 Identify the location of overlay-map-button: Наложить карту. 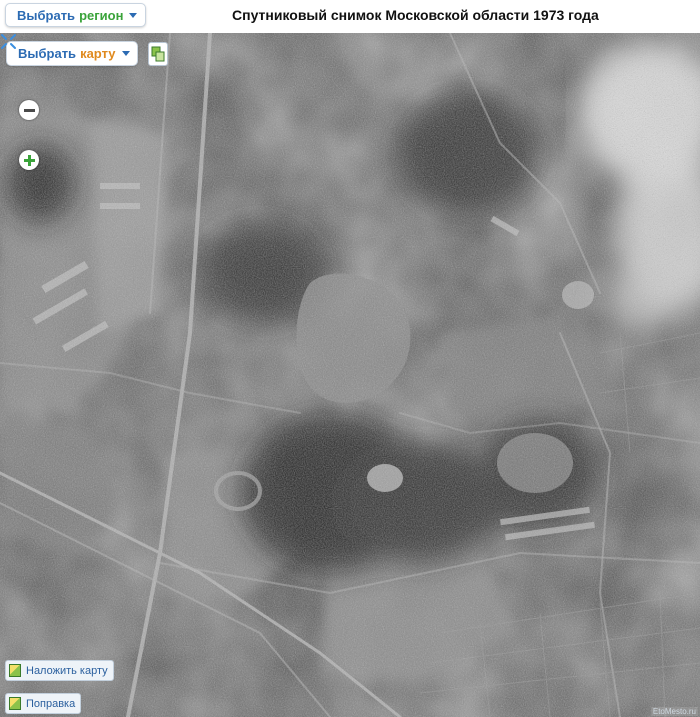
(59, 670).